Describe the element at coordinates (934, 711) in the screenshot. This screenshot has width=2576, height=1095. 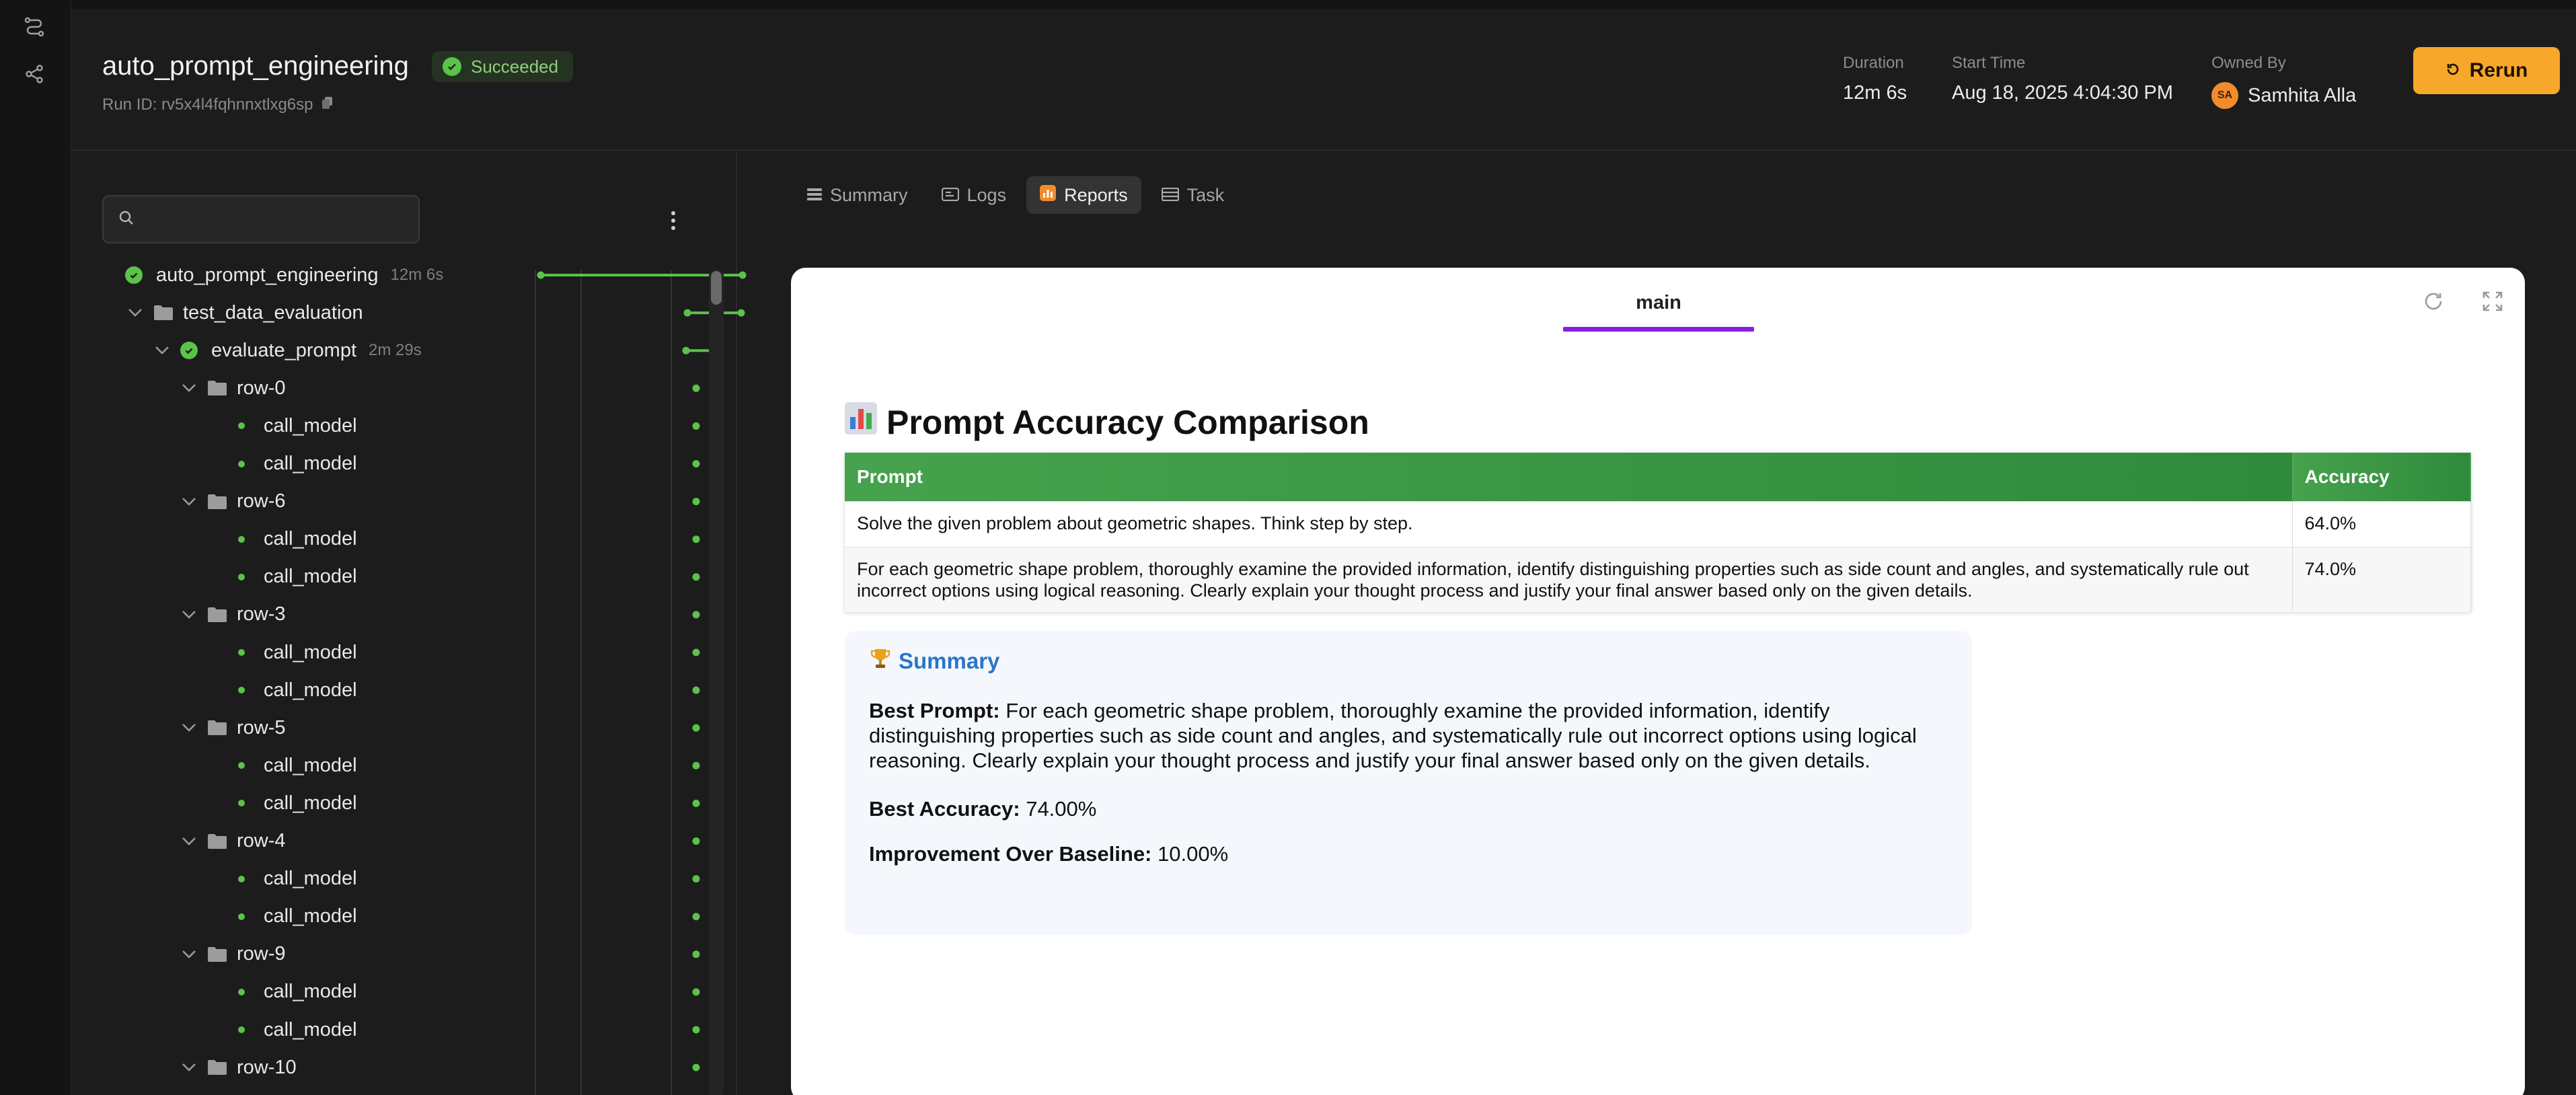
I see `best-prompt-label: Best Prompt:` at that location.